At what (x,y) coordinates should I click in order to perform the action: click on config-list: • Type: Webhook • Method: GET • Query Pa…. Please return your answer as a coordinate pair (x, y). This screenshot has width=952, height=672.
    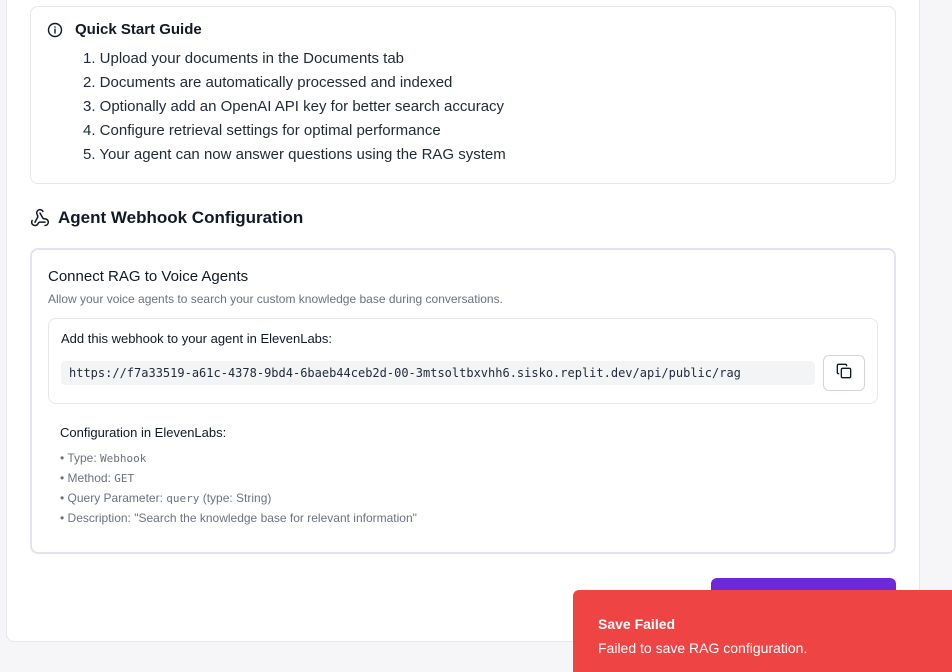
    Looking at the image, I should click on (238, 488).